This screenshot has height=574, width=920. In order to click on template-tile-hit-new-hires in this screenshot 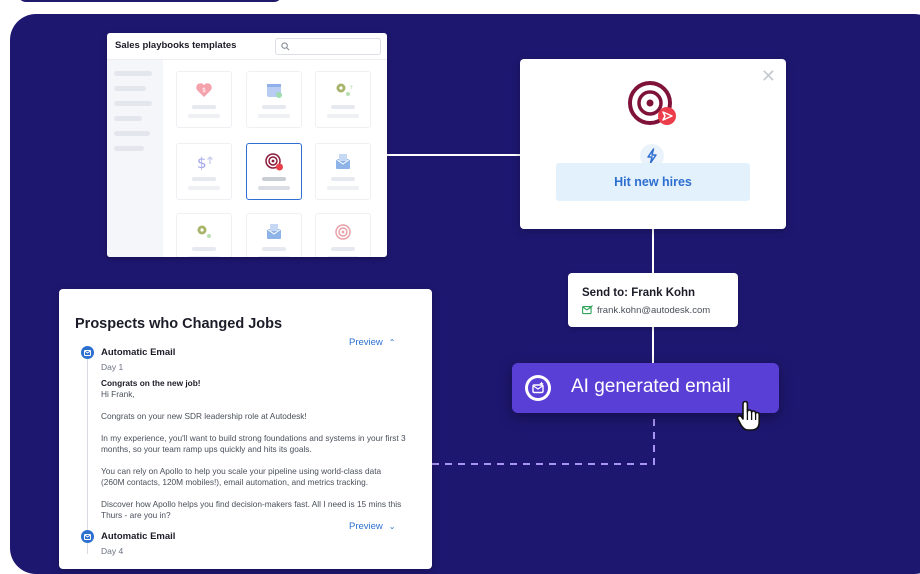, I will do `click(274, 171)`.